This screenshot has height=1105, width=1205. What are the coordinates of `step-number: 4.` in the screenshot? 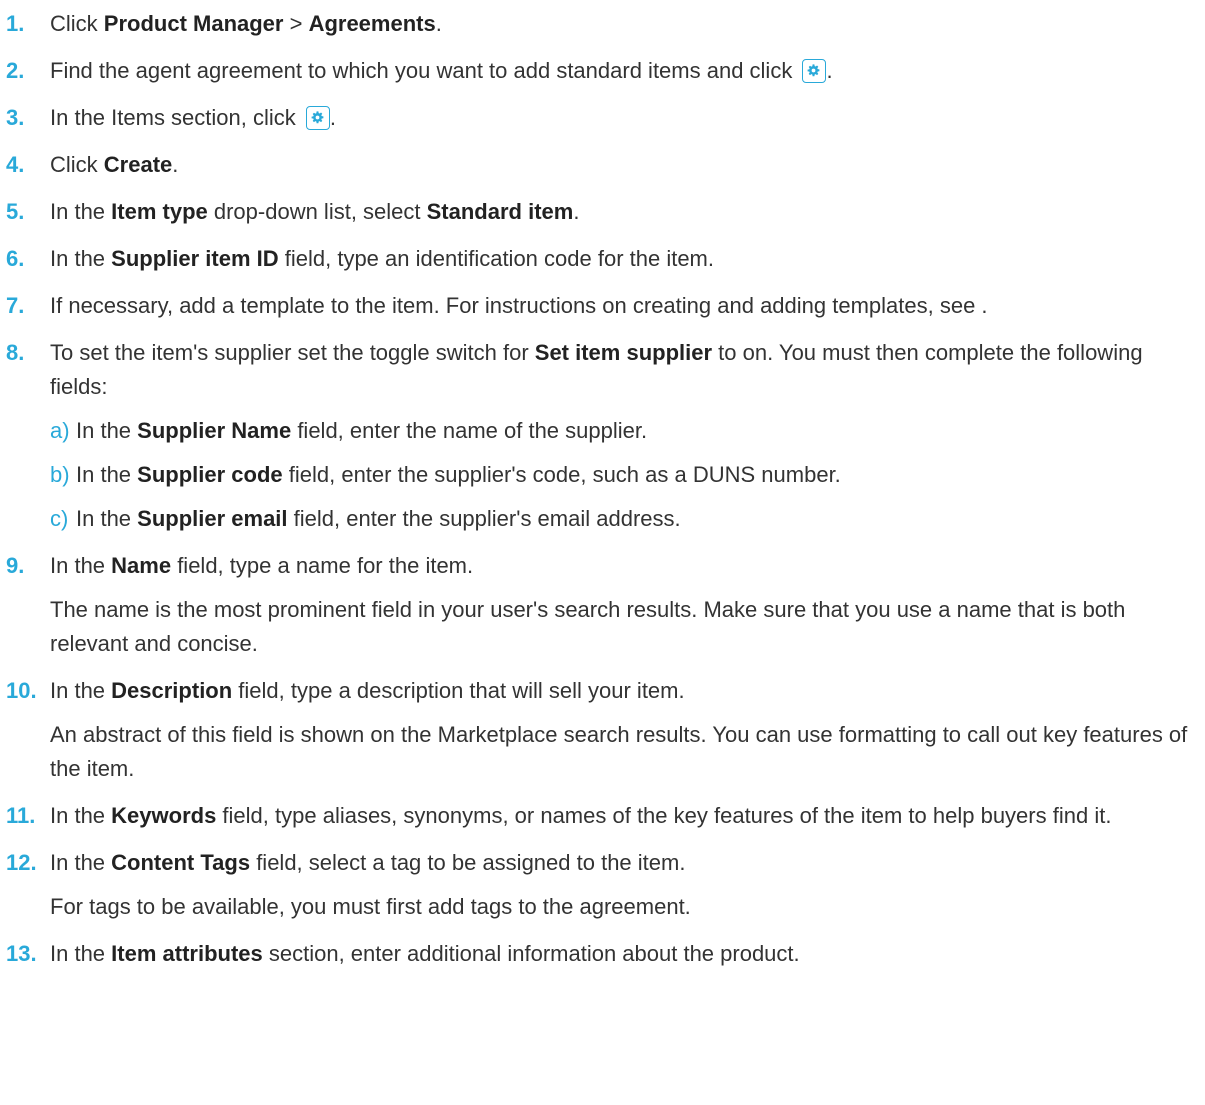 It's located at (15, 164).